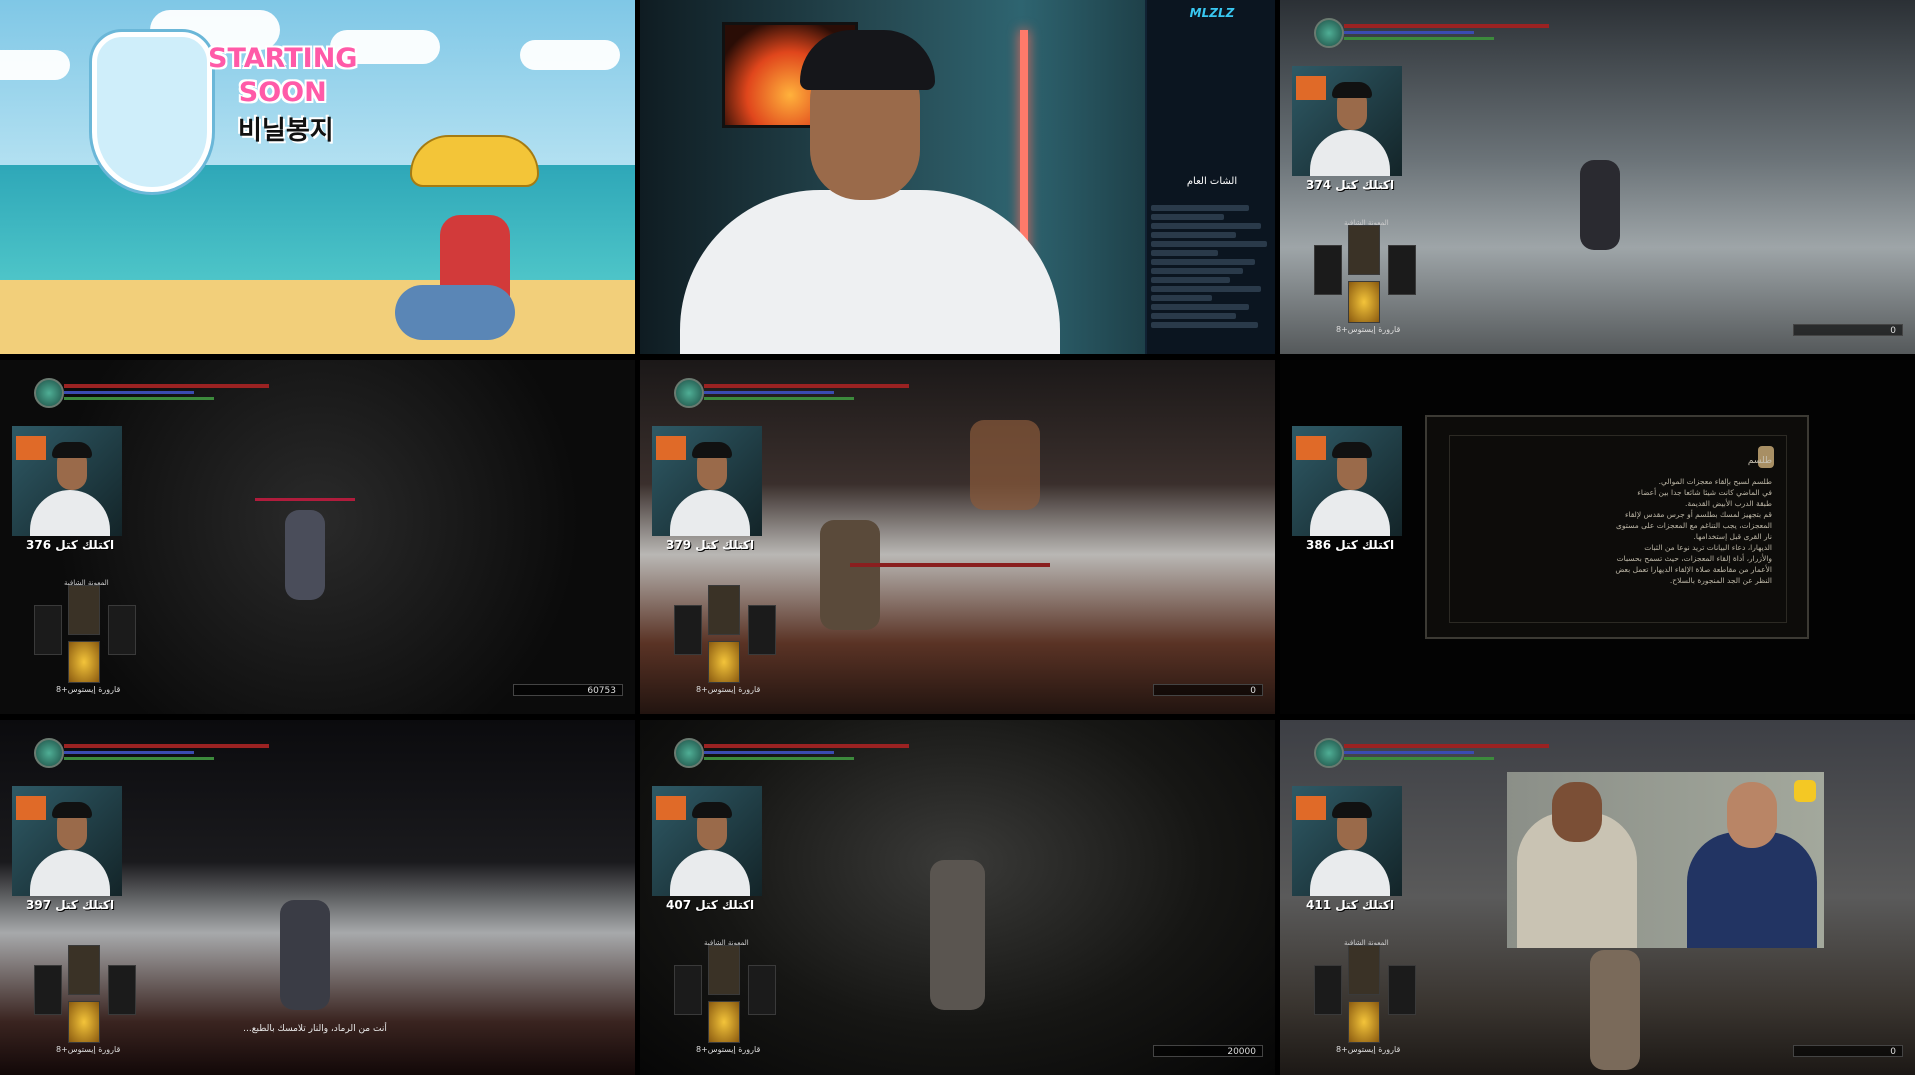  What do you see at coordinates (282, 92) in the screenshot?
I see `logo-line2: SOON` at bounding box center [282, 92].